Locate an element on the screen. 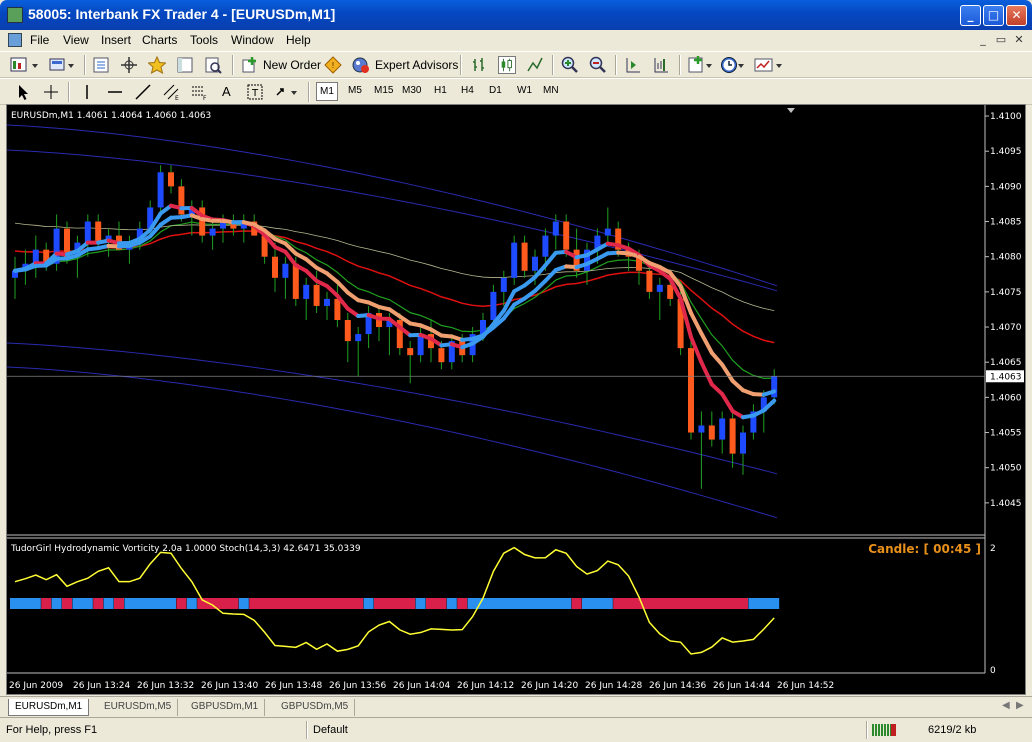 The height and width of the screenshot is (742, 1032). tab-eurusdm-m1: EURUSDm,M1 is located at coordinates (49, 707).